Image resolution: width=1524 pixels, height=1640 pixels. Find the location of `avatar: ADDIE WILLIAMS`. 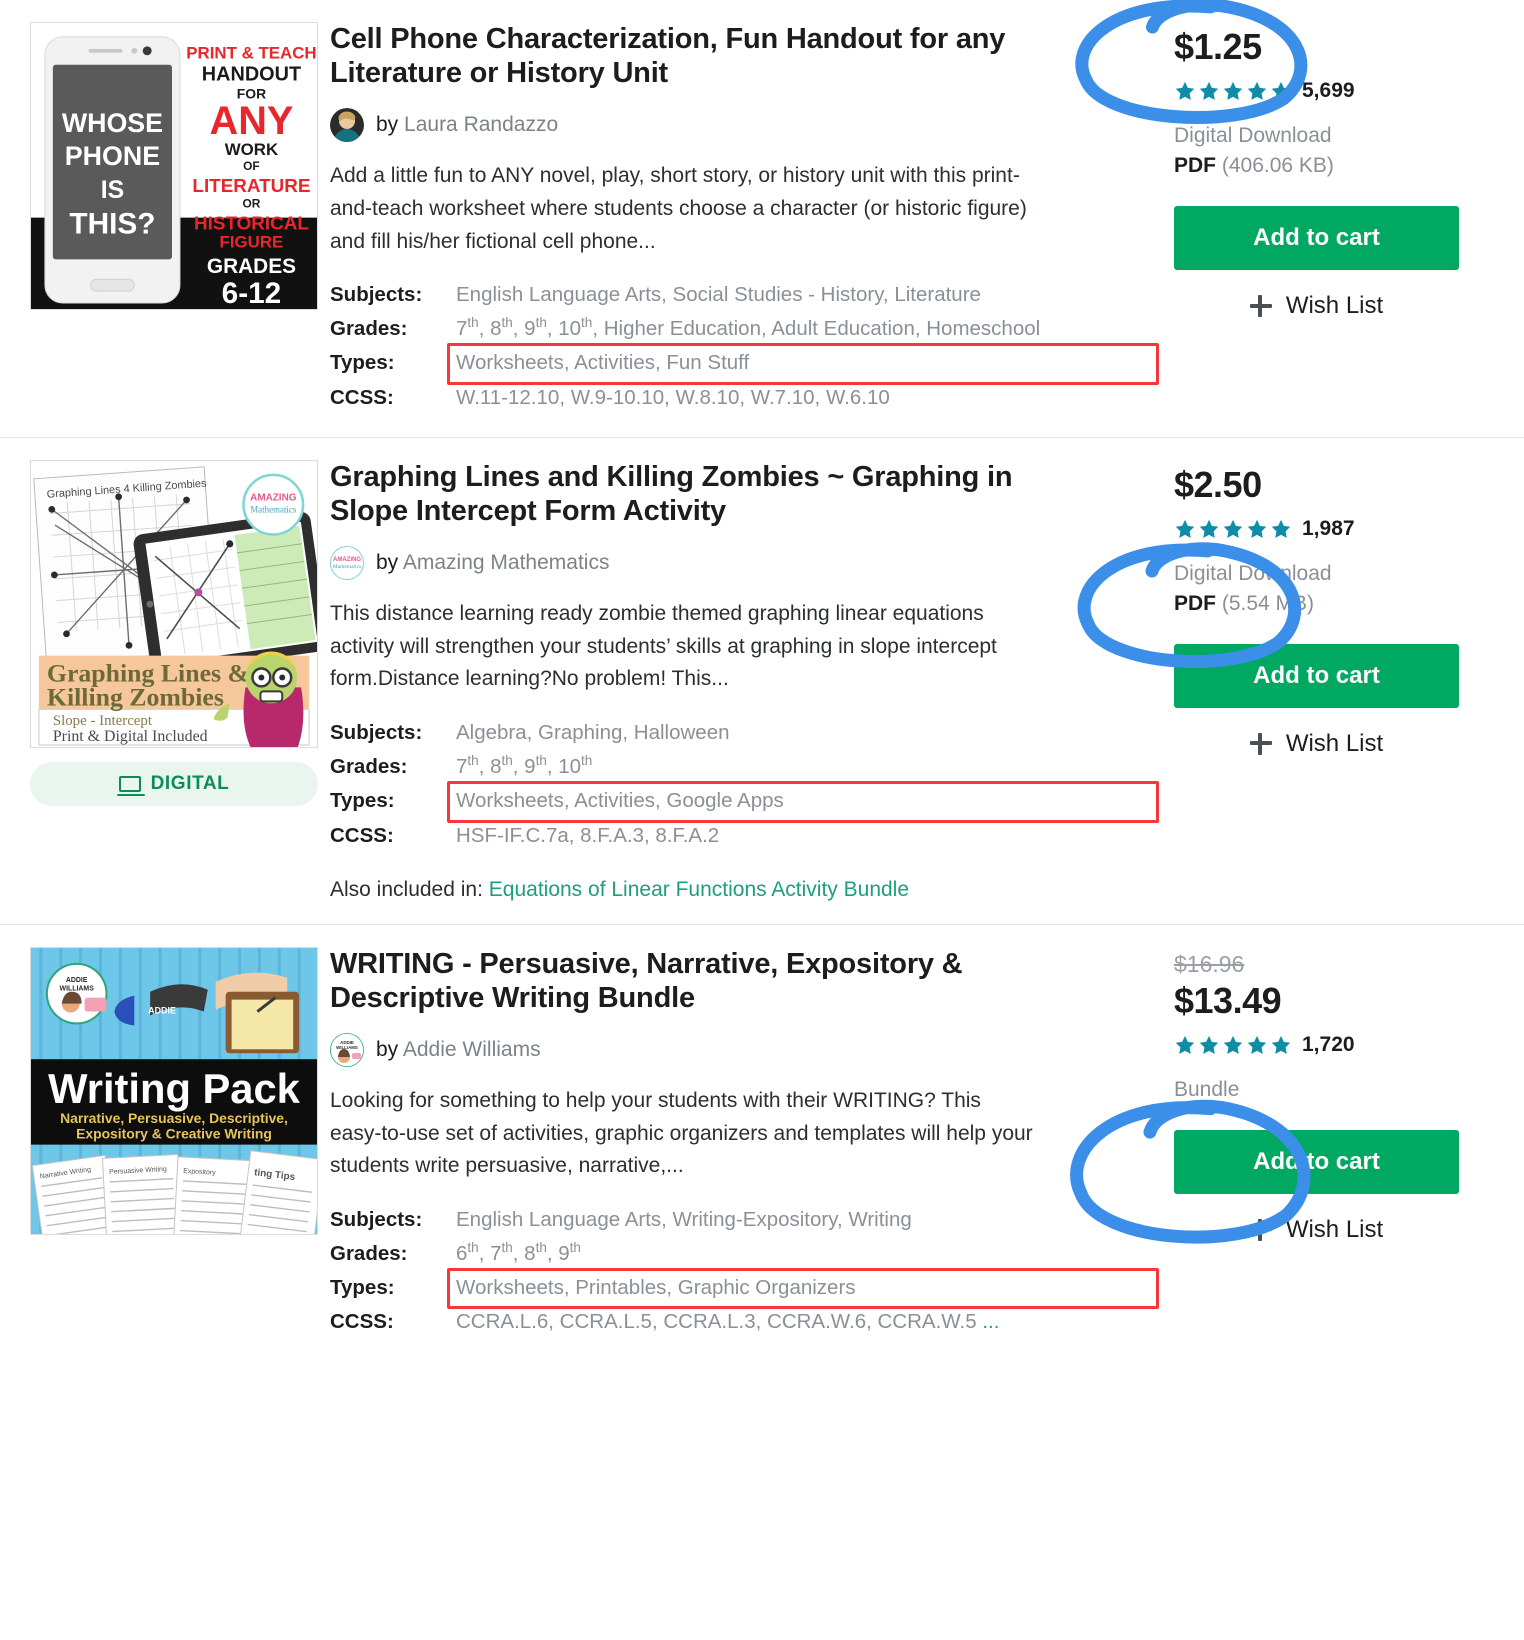

avatar: ADDIE WILLIAMS is located at coordinates (347, 1050).